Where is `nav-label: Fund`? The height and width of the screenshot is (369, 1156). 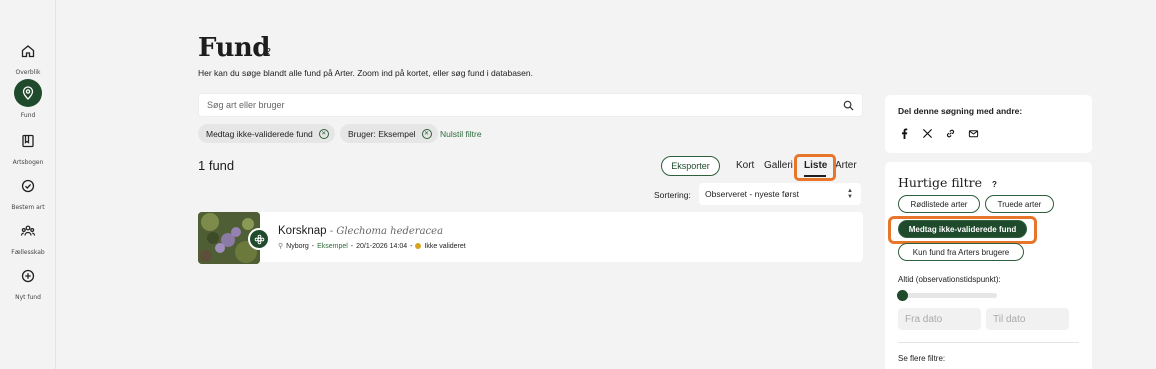
nav-label: Fund is located at coordinates (28, 115).